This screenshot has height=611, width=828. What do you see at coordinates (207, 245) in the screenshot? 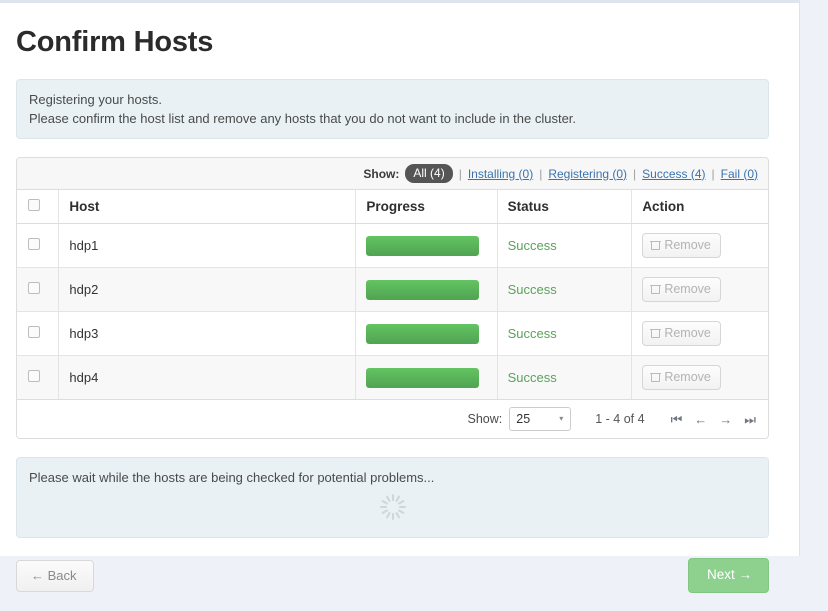
I see `host-name-cell: hdp1` at bounding box center [207, 245].